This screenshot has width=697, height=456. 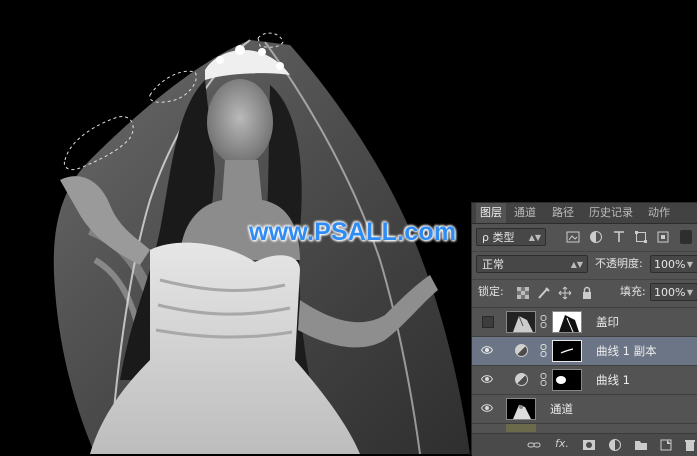 I want to click on tab-paths: 路径, so click(x=563, y=213).